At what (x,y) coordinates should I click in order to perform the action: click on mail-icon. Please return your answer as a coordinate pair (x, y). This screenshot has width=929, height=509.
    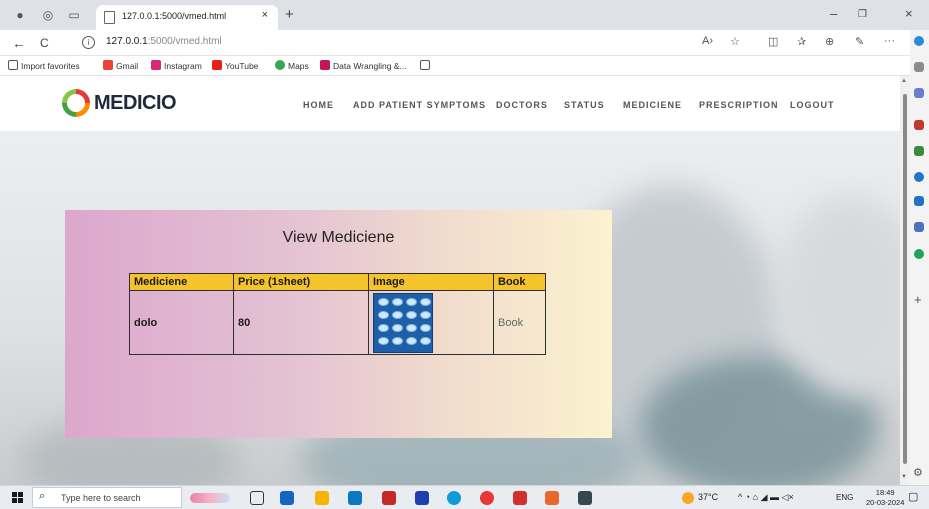
    Looking at the image, I should click on (355, 498).